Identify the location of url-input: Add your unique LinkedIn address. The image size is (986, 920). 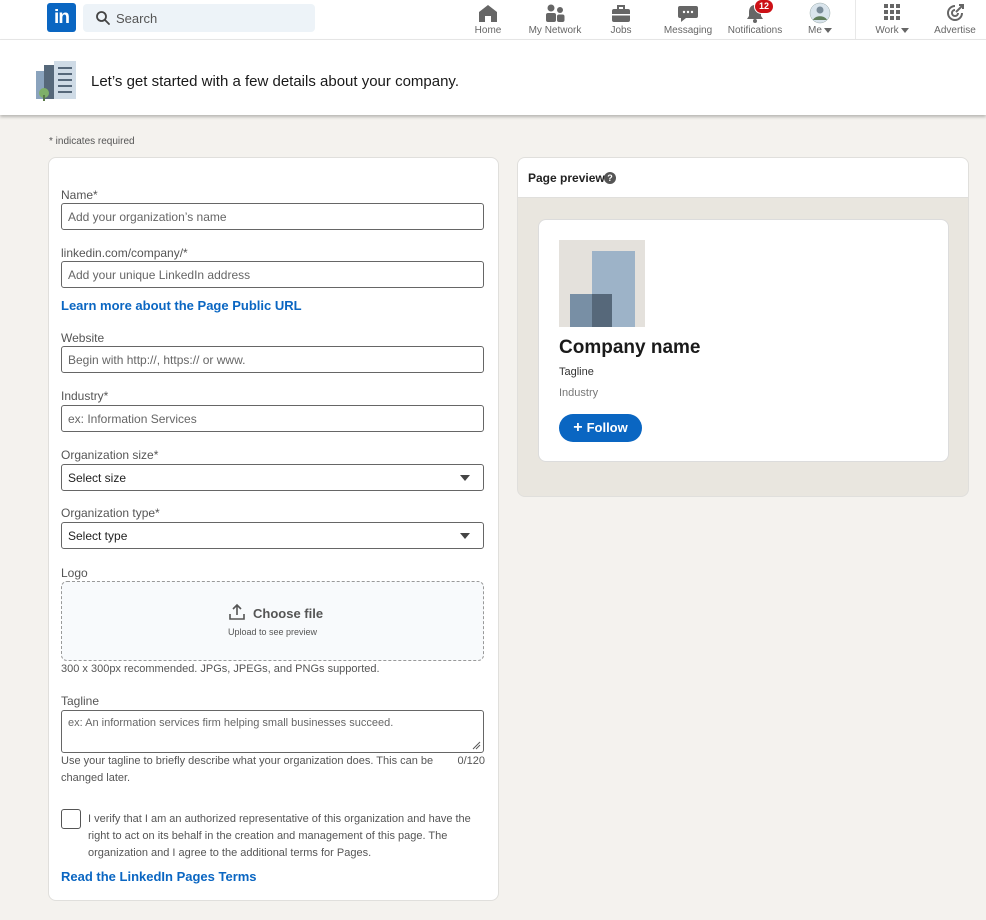
(272, 274).